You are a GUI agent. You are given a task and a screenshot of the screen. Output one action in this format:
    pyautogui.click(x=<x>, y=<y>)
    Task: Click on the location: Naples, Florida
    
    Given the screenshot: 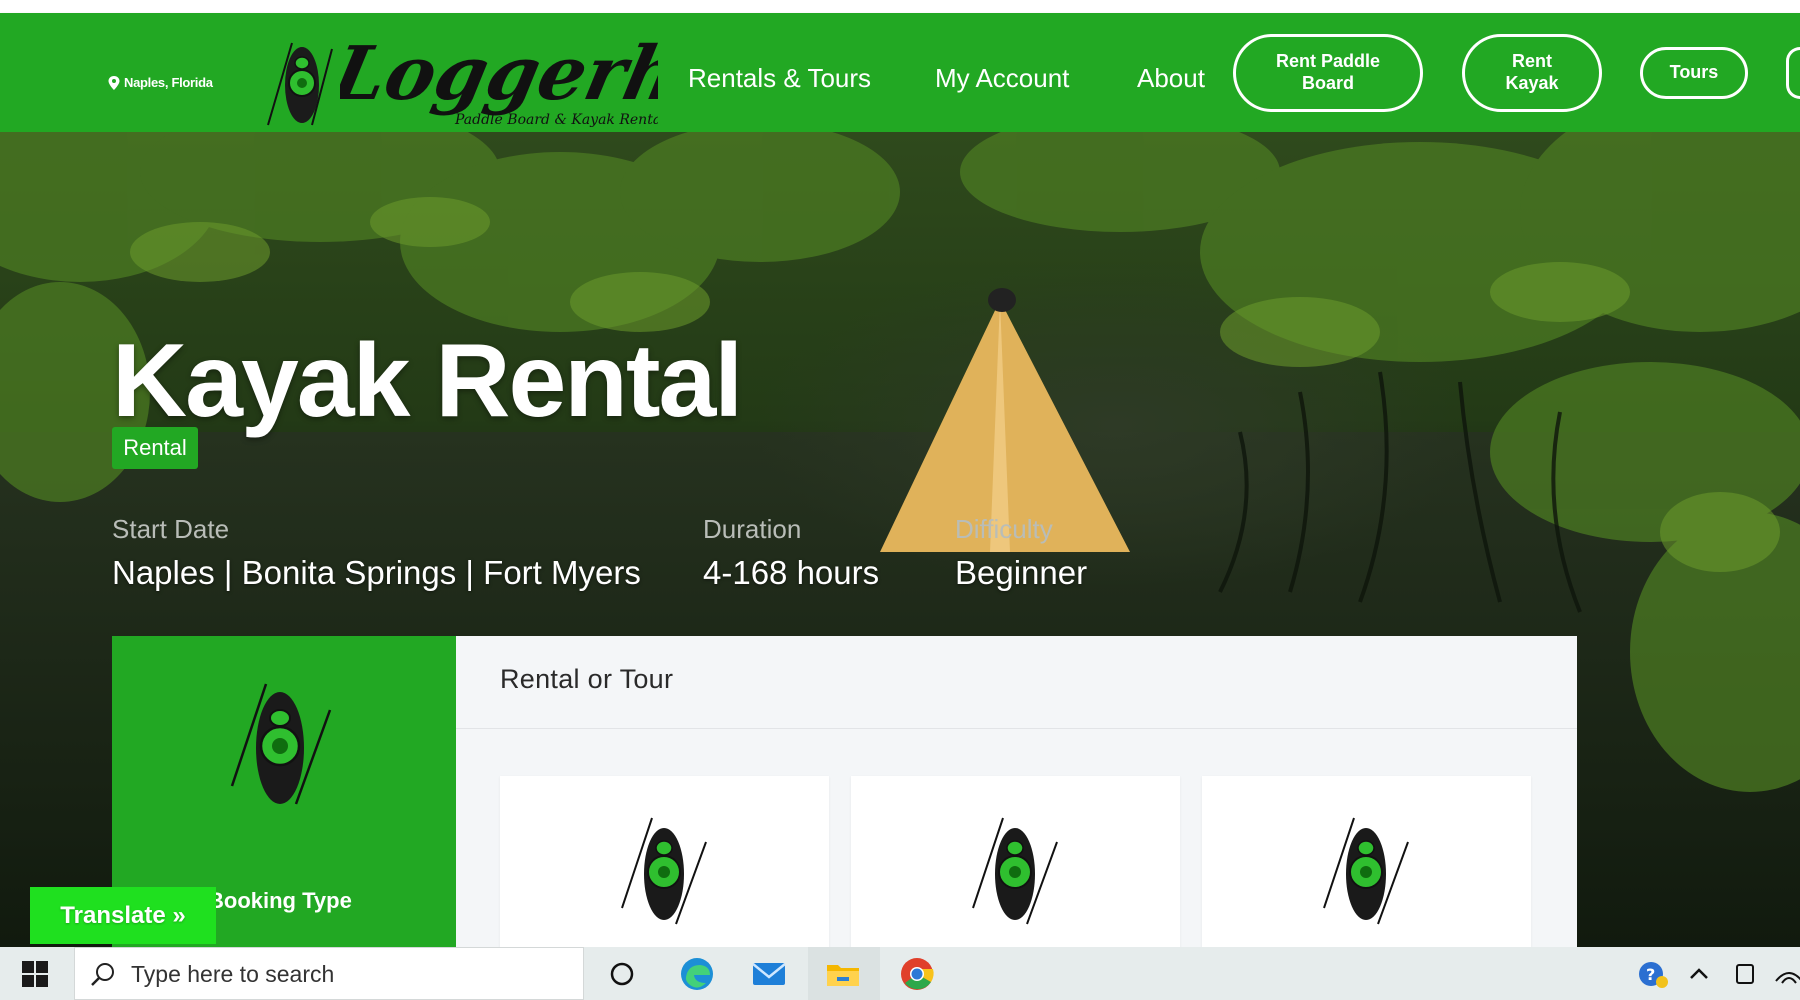 What is the action you would take?
    pyautogui.click(x=160, y=82)
    